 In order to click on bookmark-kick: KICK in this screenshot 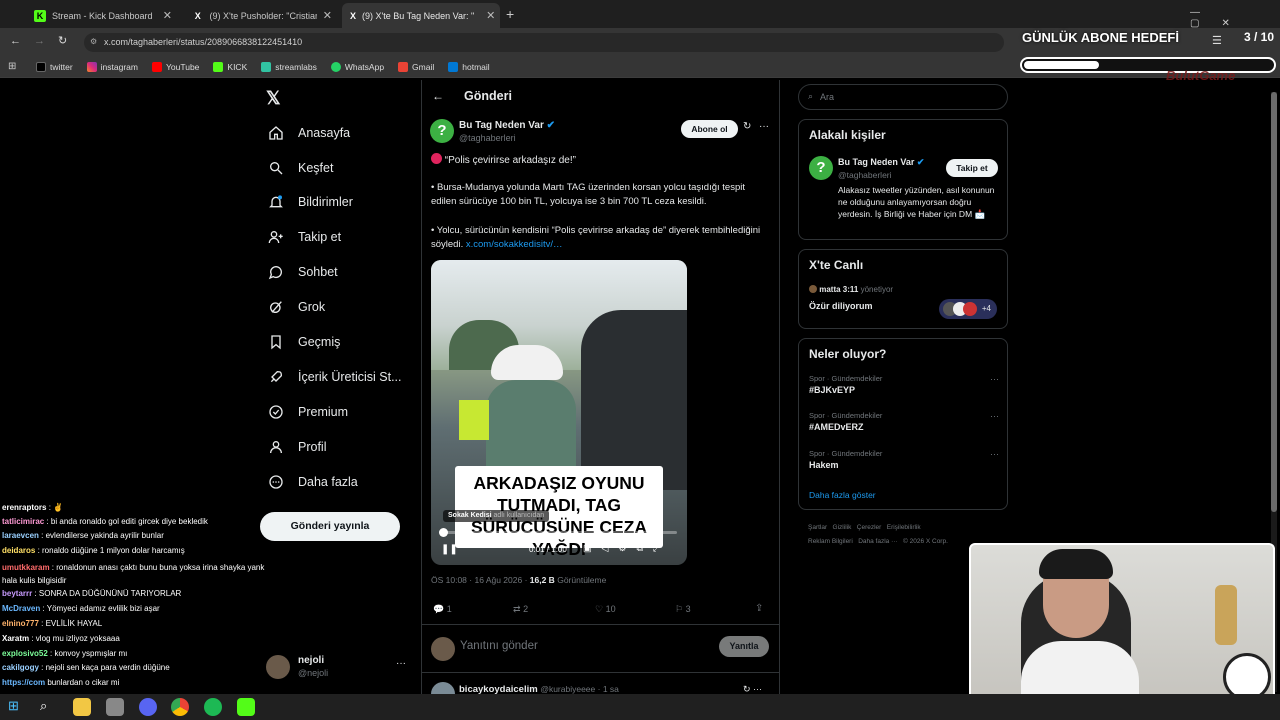, I will do `click(230, 66)`.